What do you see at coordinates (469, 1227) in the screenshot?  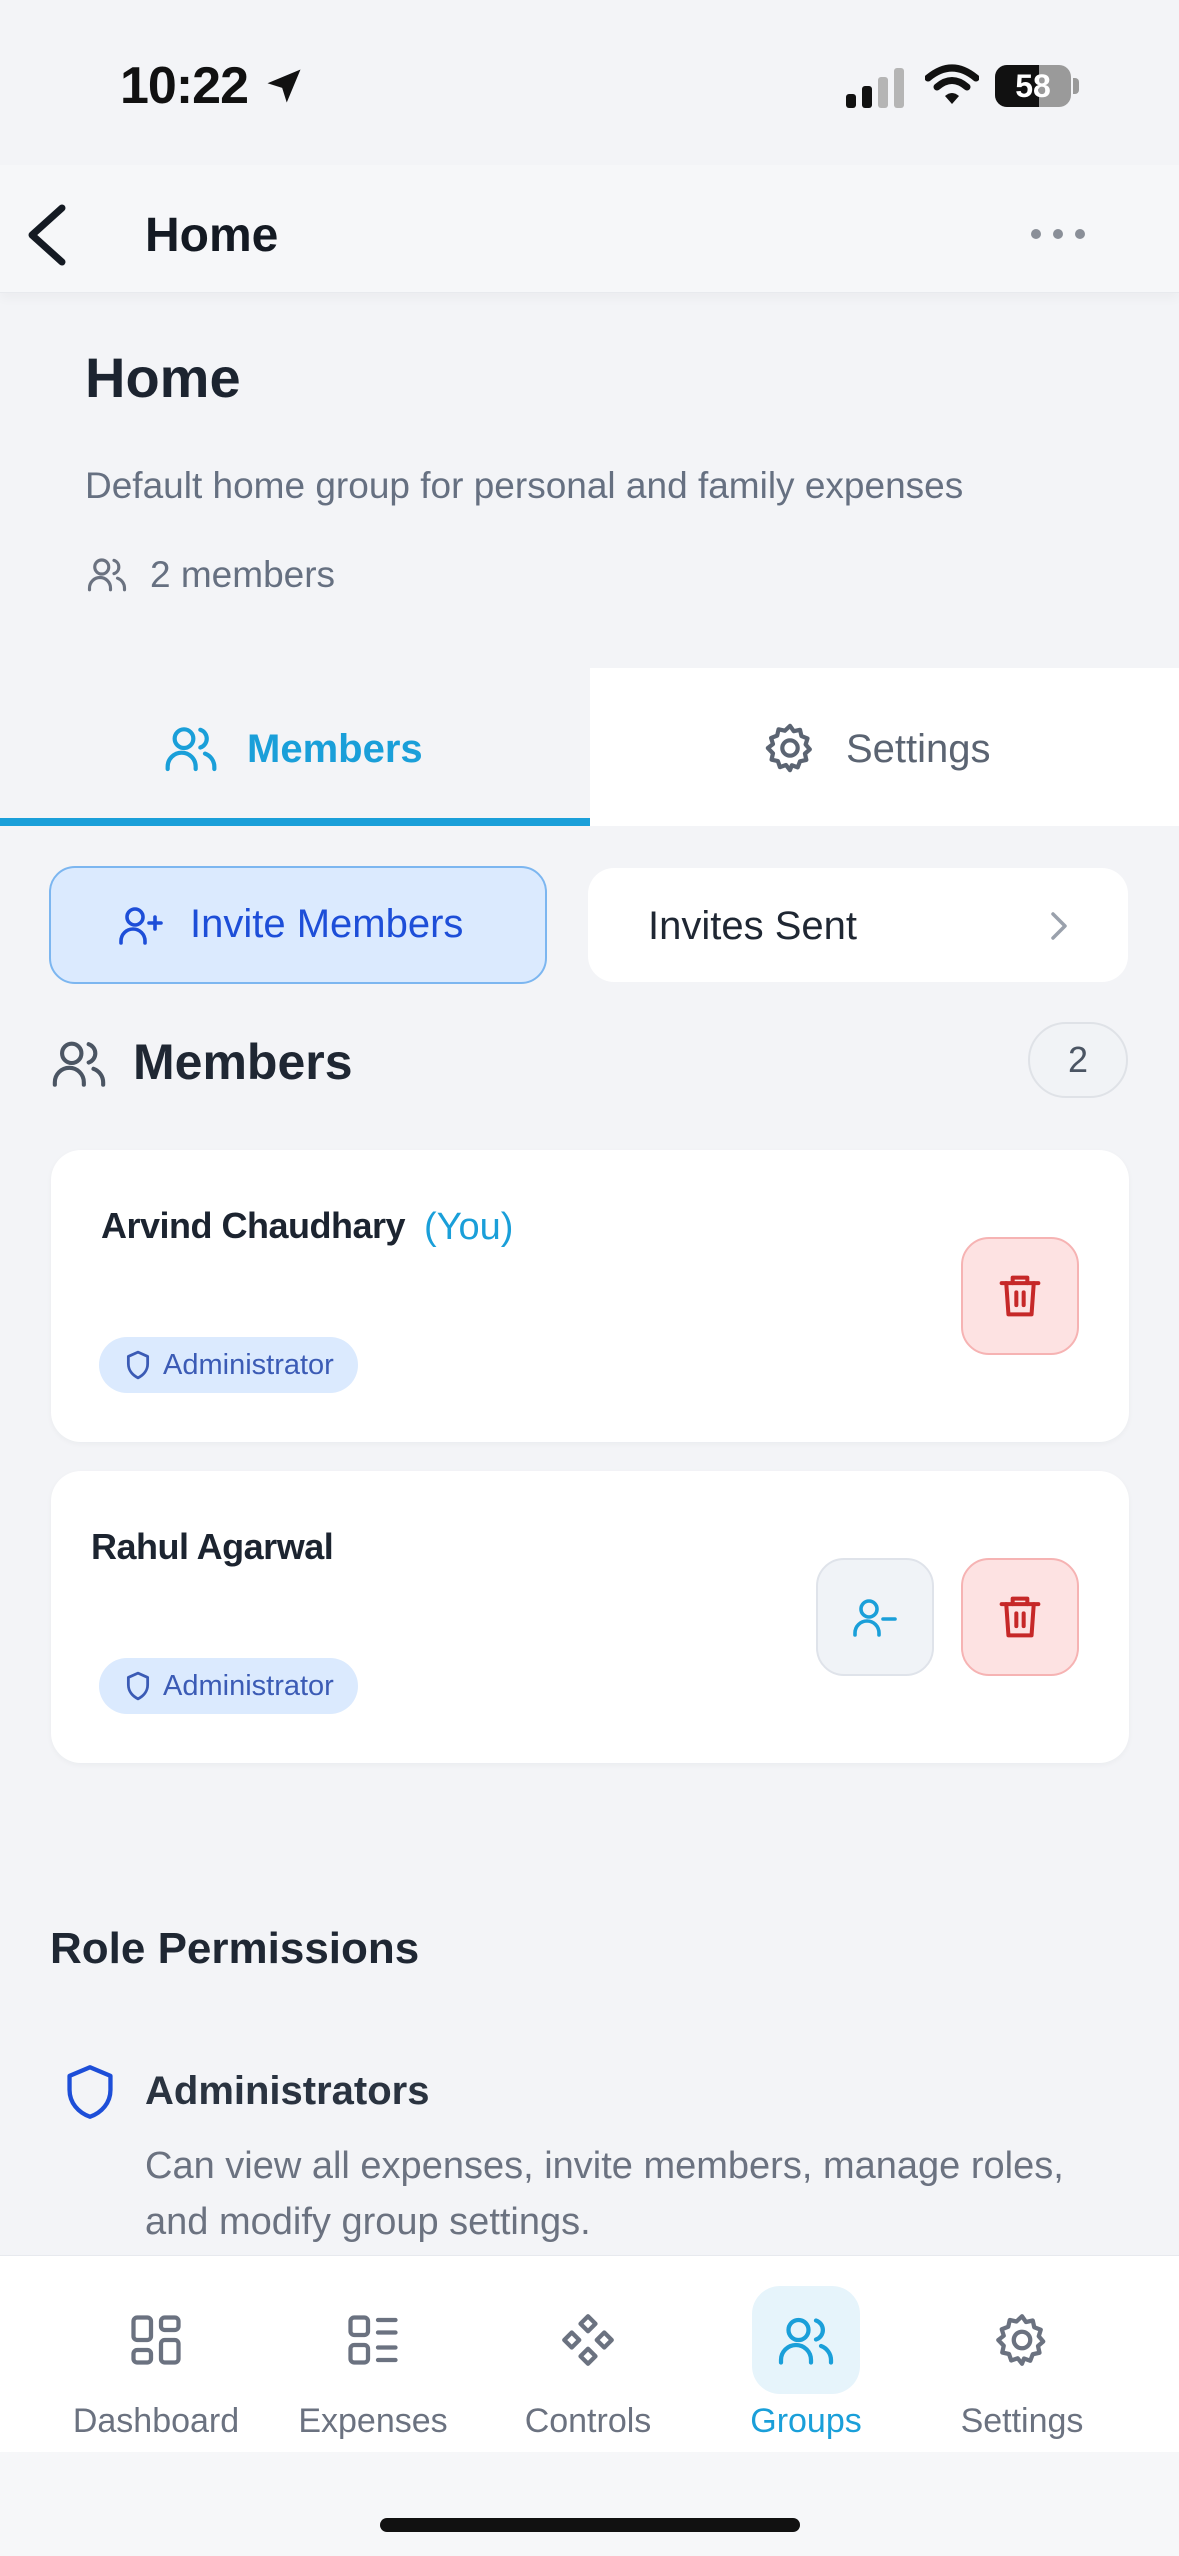 I see `you-tag: (You)` at bounding box center [469, 1227].